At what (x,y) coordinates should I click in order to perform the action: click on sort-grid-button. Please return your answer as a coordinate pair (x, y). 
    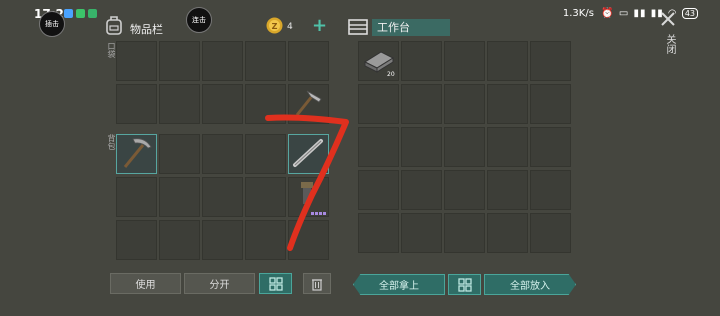
    Looking at the image, I should click on (275, 283).